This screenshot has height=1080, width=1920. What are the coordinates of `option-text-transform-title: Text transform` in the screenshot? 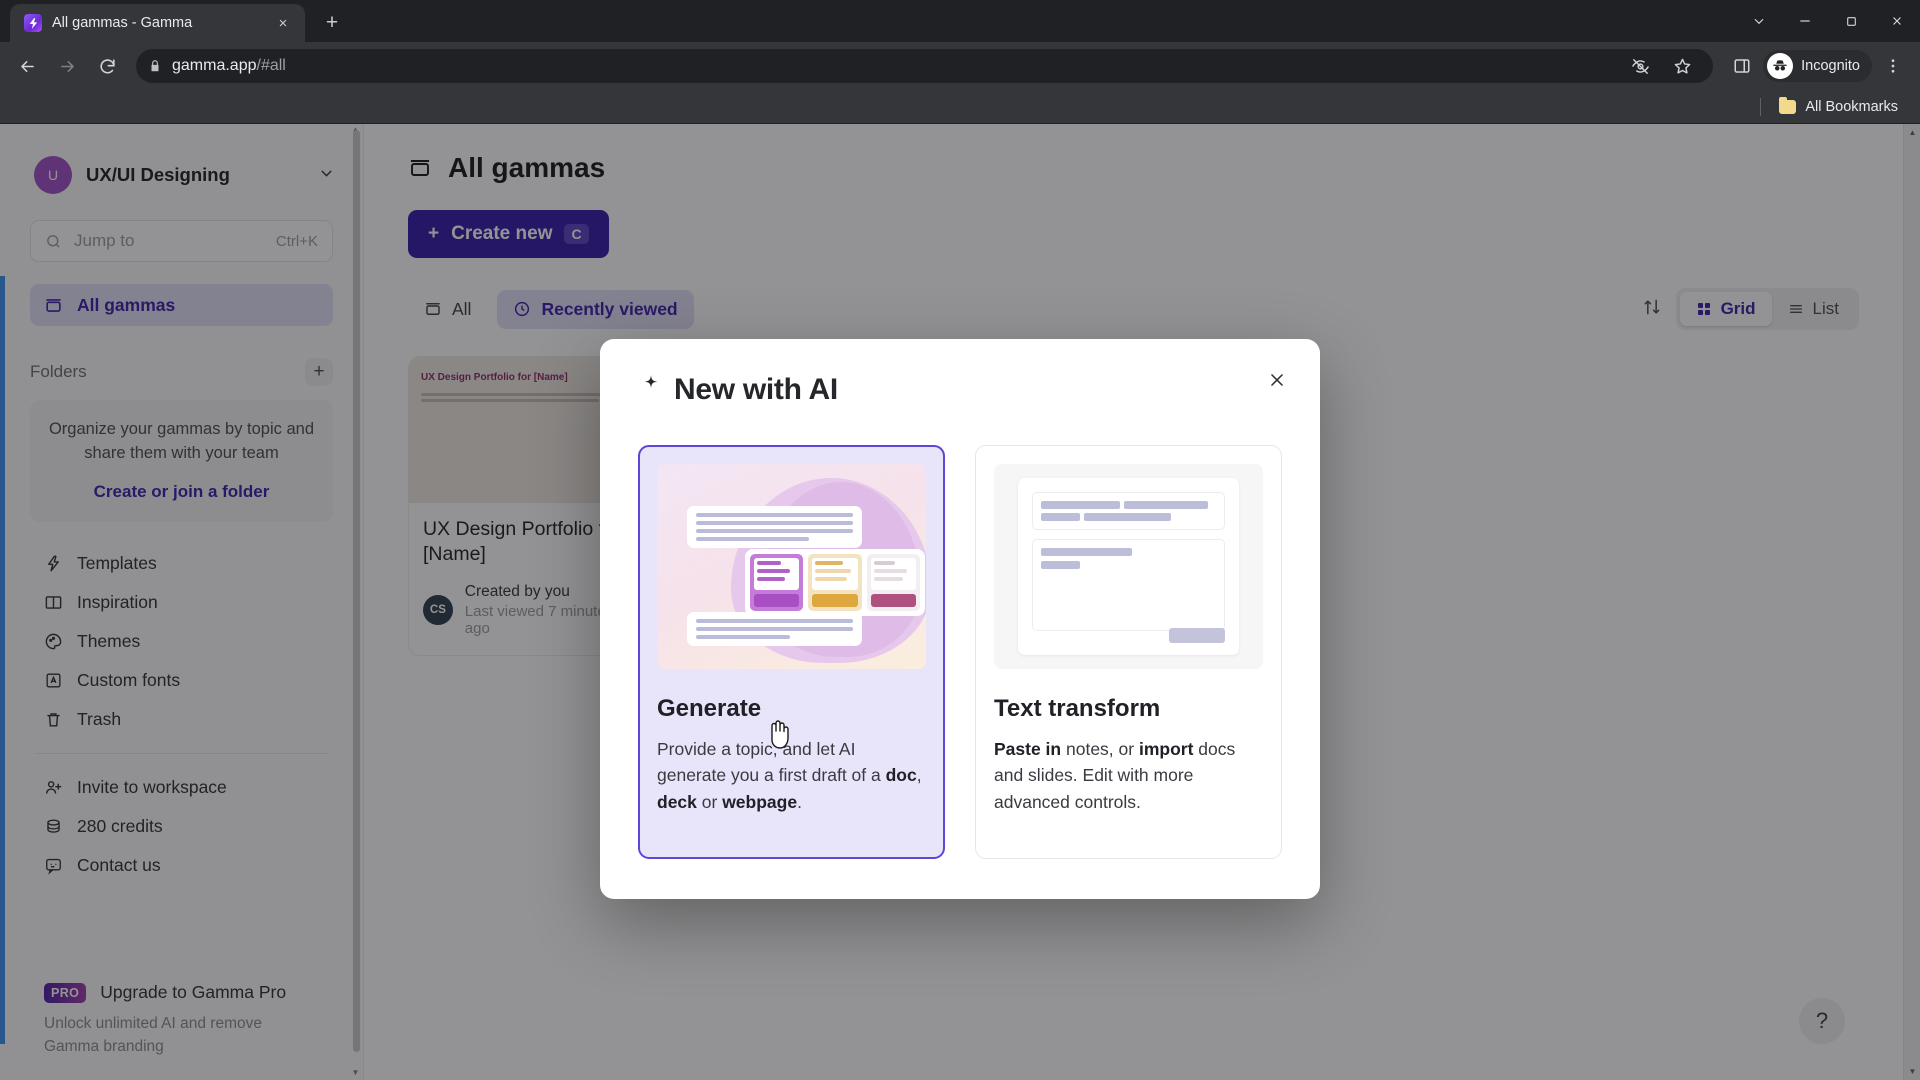 It's located at (1077, 708).